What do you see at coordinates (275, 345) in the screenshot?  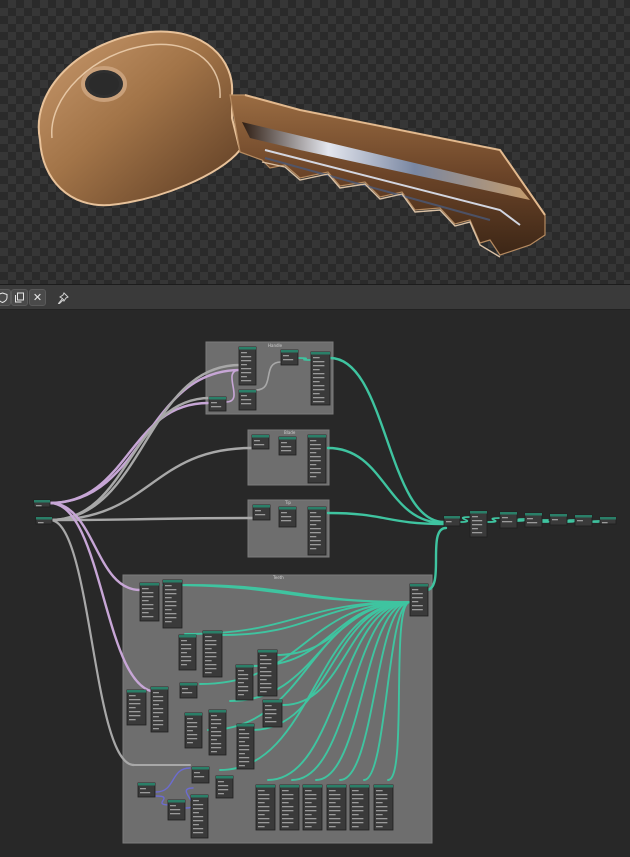 I see `frame-title-handle: Handle` at bounding box center [275, 345].